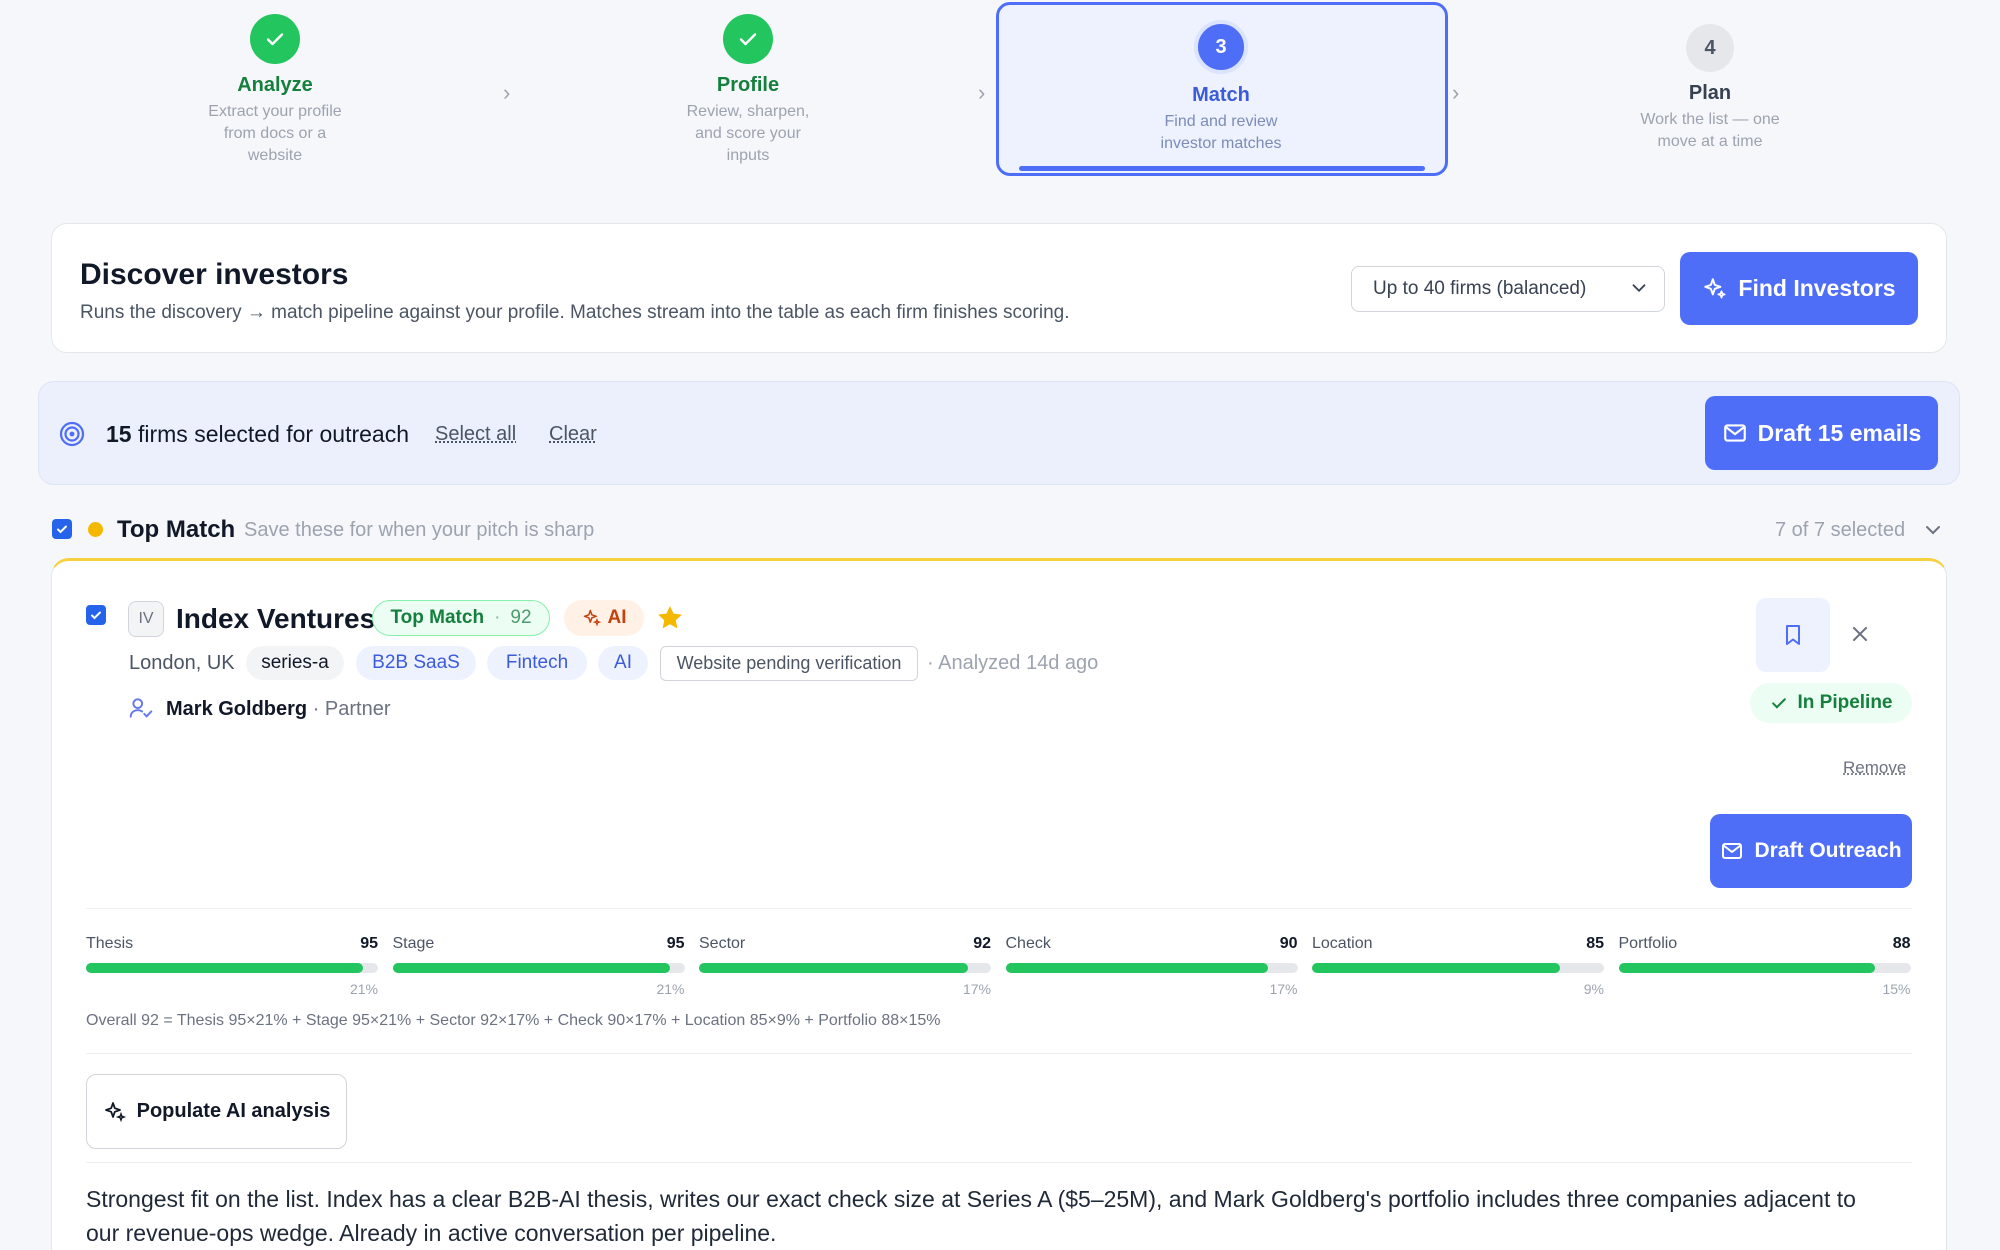 The image size is (2000, 1250). I want to click on selected-count-text: 15 firms selected for outreach, so click(257, 434).